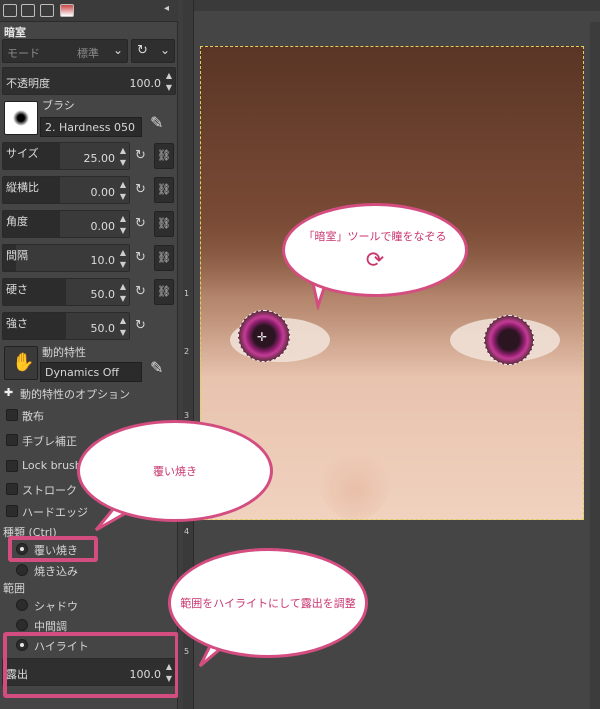 The height and width of the screenshot is (709, 600). Describe the element at coordinates (52, 465) in the screenshot. I see `option-label: Lock brush` at that location.